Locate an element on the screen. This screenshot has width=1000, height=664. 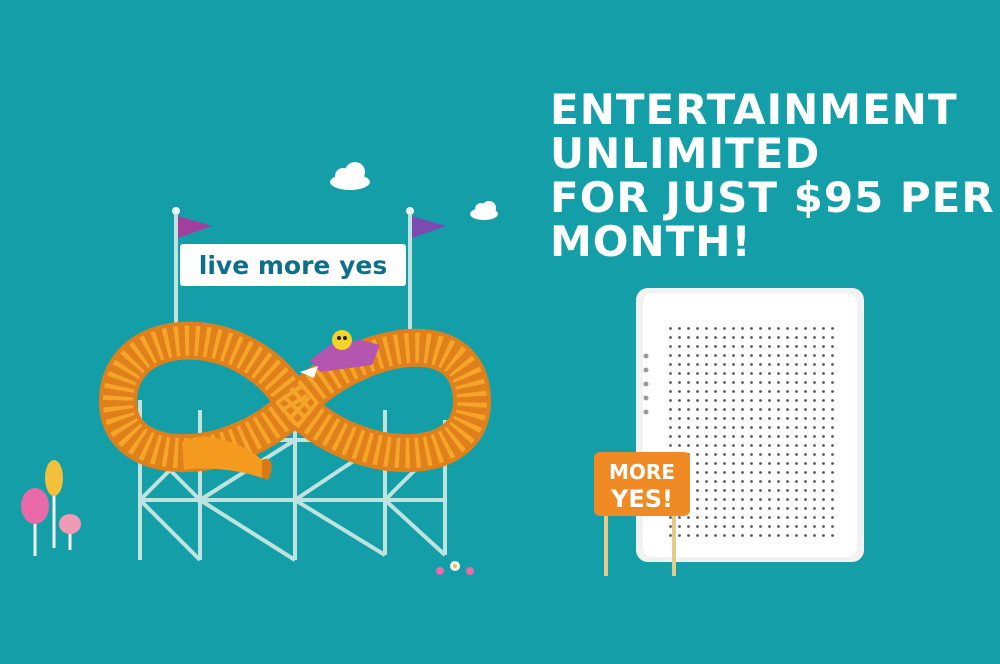
flower-icon is located at coordinates (455, 568).